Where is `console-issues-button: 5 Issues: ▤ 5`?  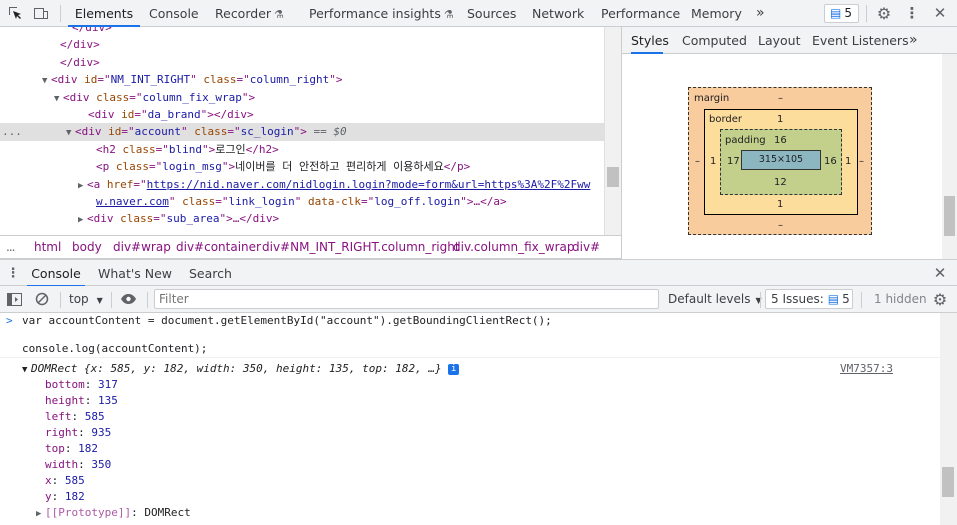 console-issues-button: 5 Issues: ▤ 5 is located at coordinates (809, 299).